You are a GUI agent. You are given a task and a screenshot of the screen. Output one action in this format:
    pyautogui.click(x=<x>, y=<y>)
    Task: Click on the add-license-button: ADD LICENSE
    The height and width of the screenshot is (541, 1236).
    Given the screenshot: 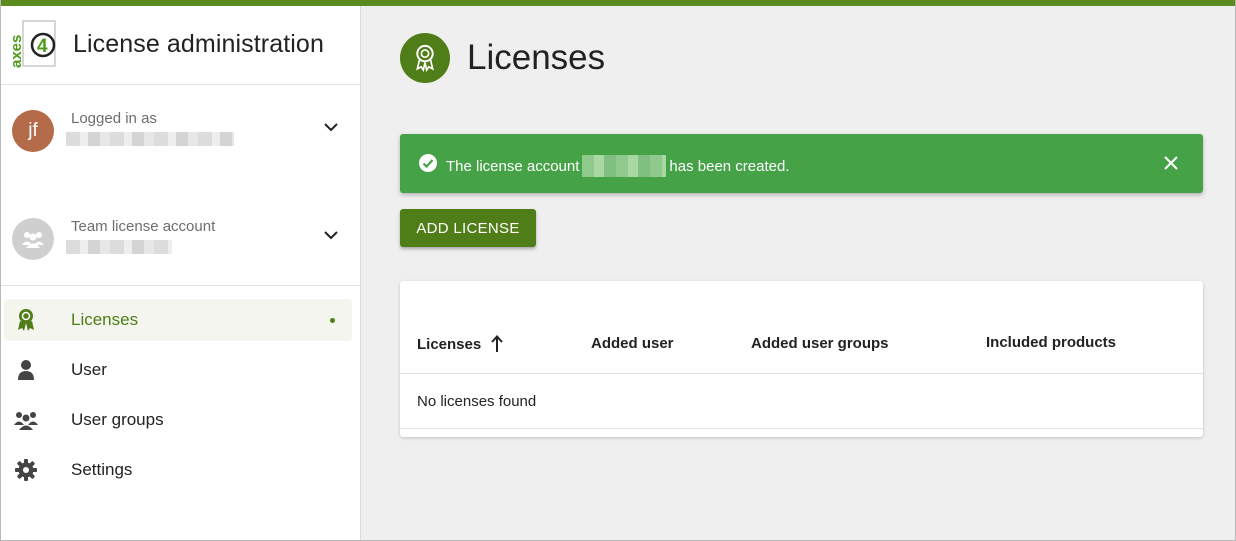 What is the action you would take?
    pyautogui.click(x=468, y=228)
    